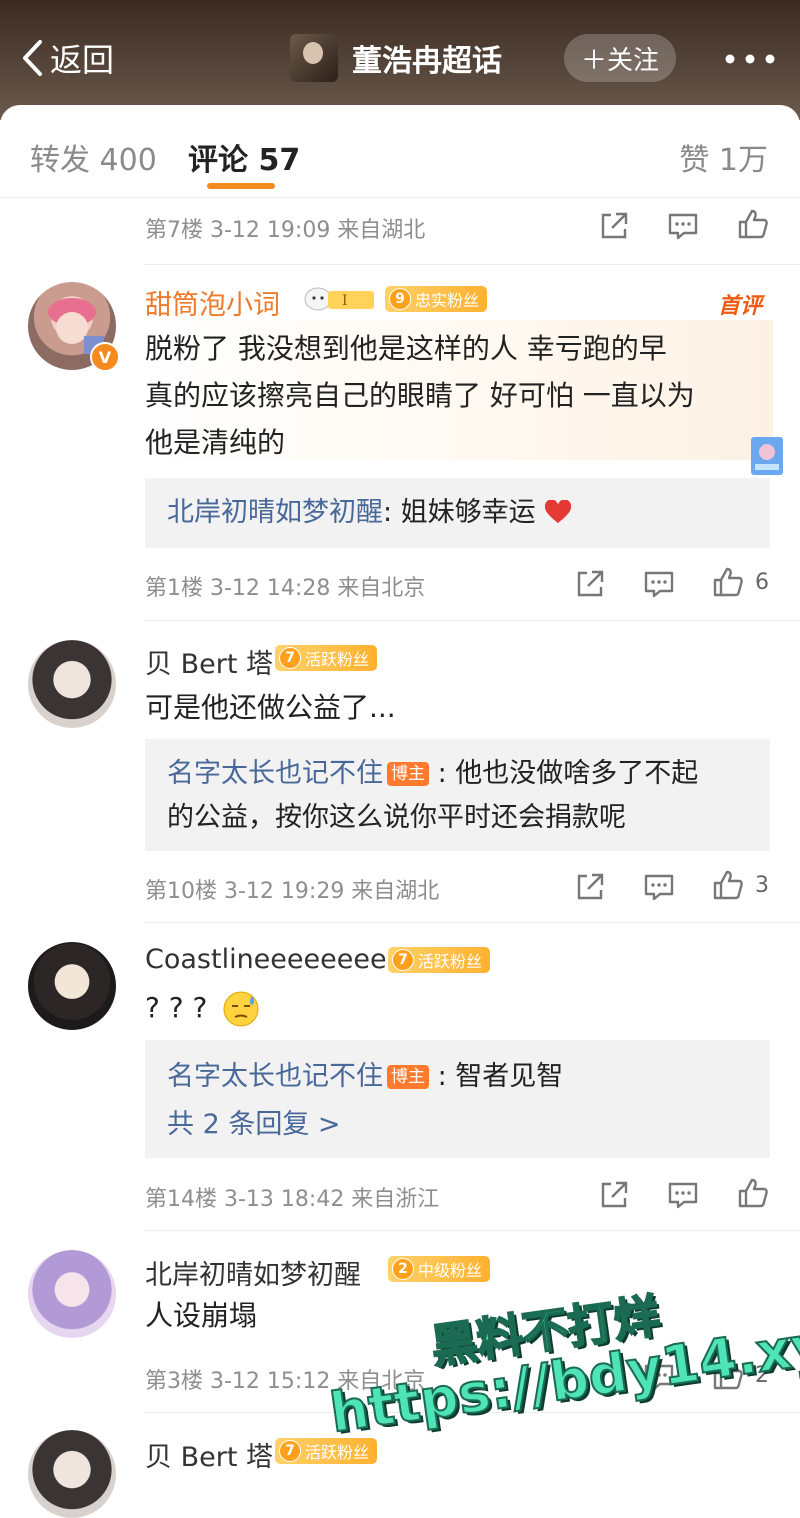 The width and height of the screenshot is (800, 1518). I want to click on chevron-left-icon, so click(32, 58).